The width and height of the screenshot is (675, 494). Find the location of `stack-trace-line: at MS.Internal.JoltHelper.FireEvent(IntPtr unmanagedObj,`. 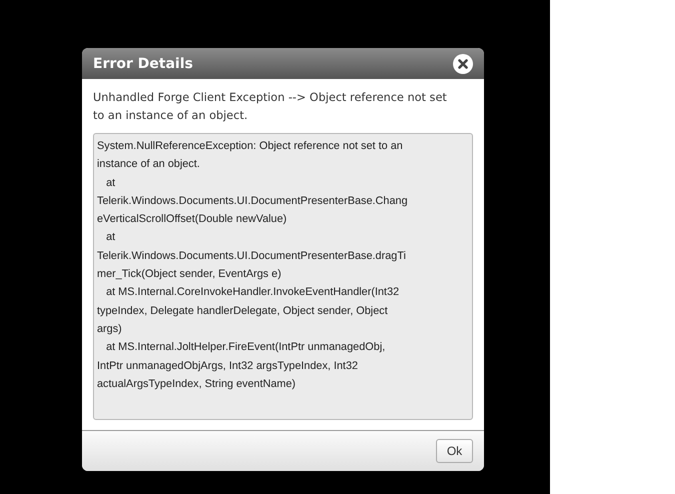

stack-trace-line: at MS.Internal.JoltHelper.FireEvent(IntPtr unmanagedObj, is located at coordinates (245, 348).